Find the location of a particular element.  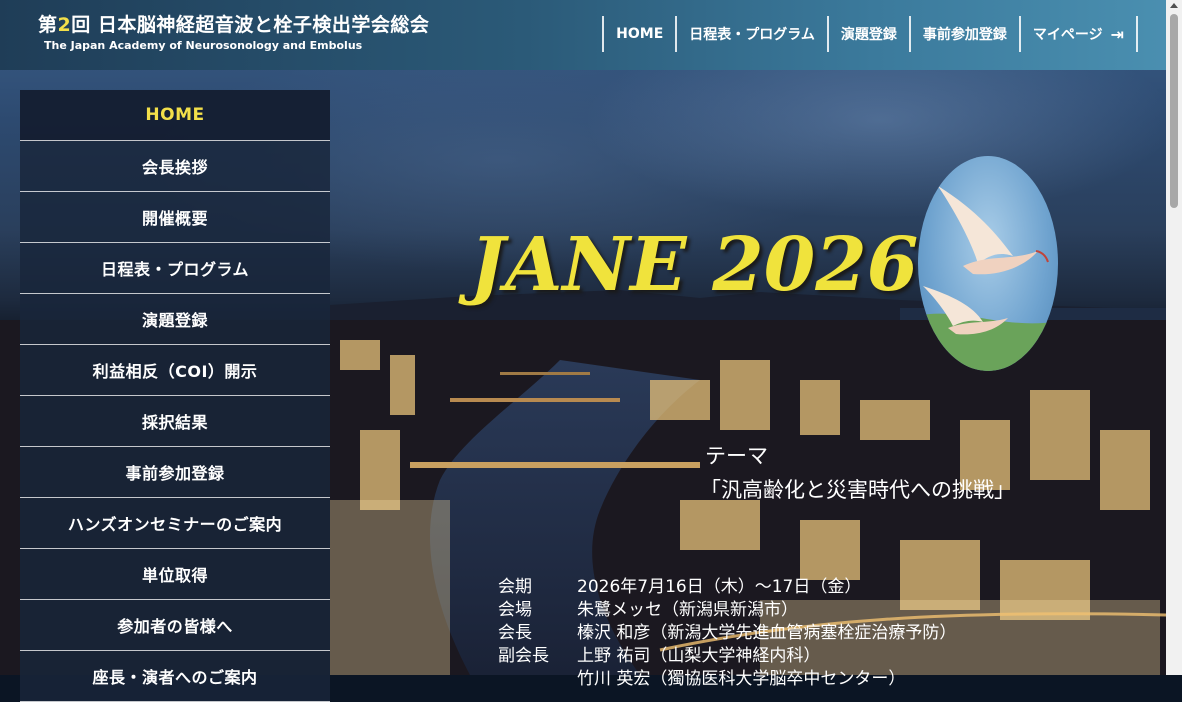

info-row-vice-president: 副会長 上野 祐司（山梨大学神経内科） is located at coordinates (727, 653).